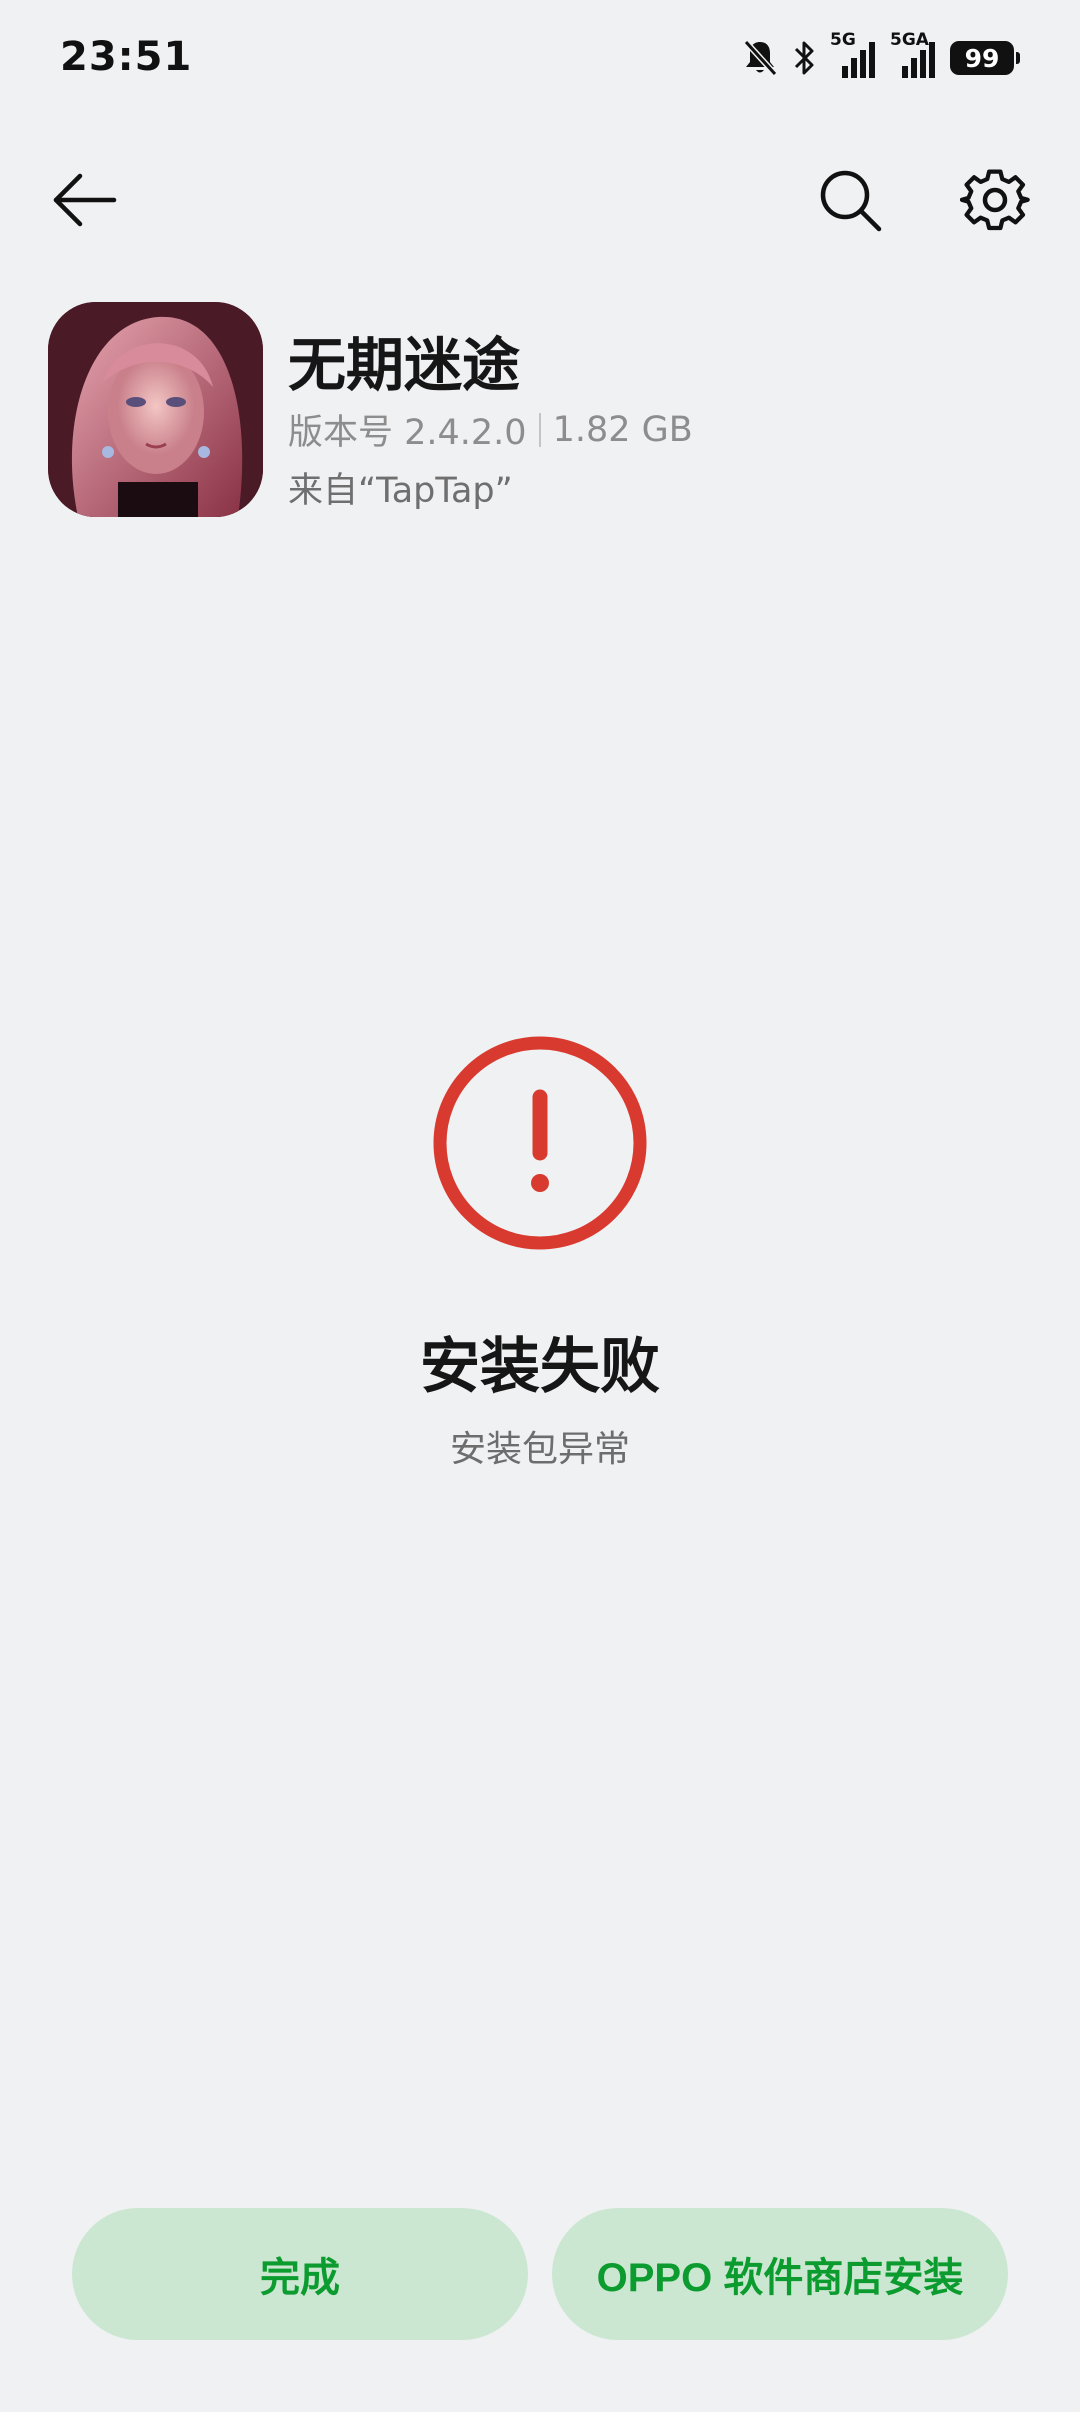 The width and height of the screenshot is (1080, 2412). What do you see at coordinates (300, 2274) in the screenshot?
I see `done-button: 完成` at bounding box center [300, 2274].